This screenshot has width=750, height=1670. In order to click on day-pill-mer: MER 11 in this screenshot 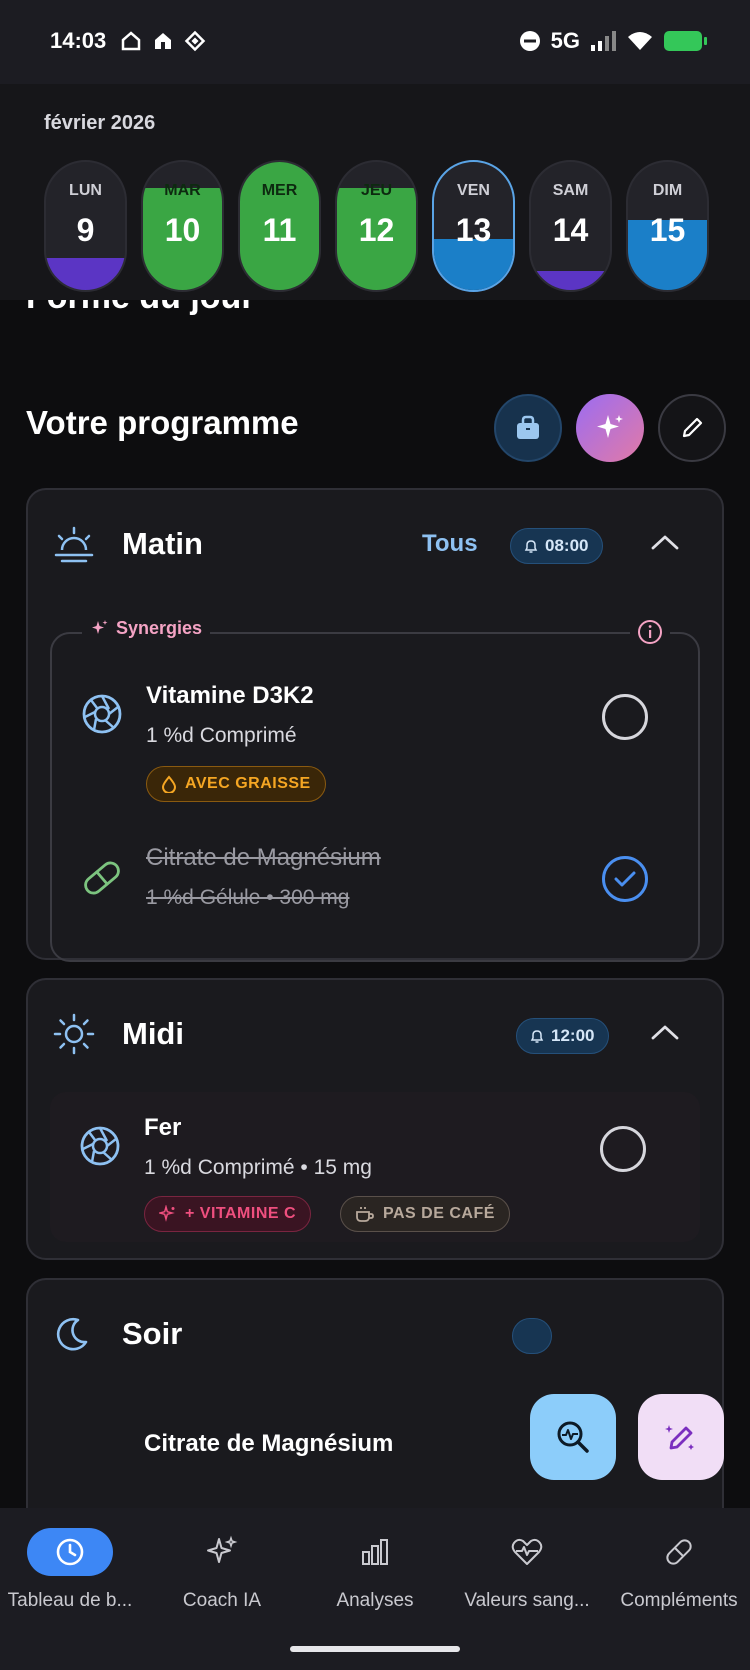, I will do `click(279, 226)`.